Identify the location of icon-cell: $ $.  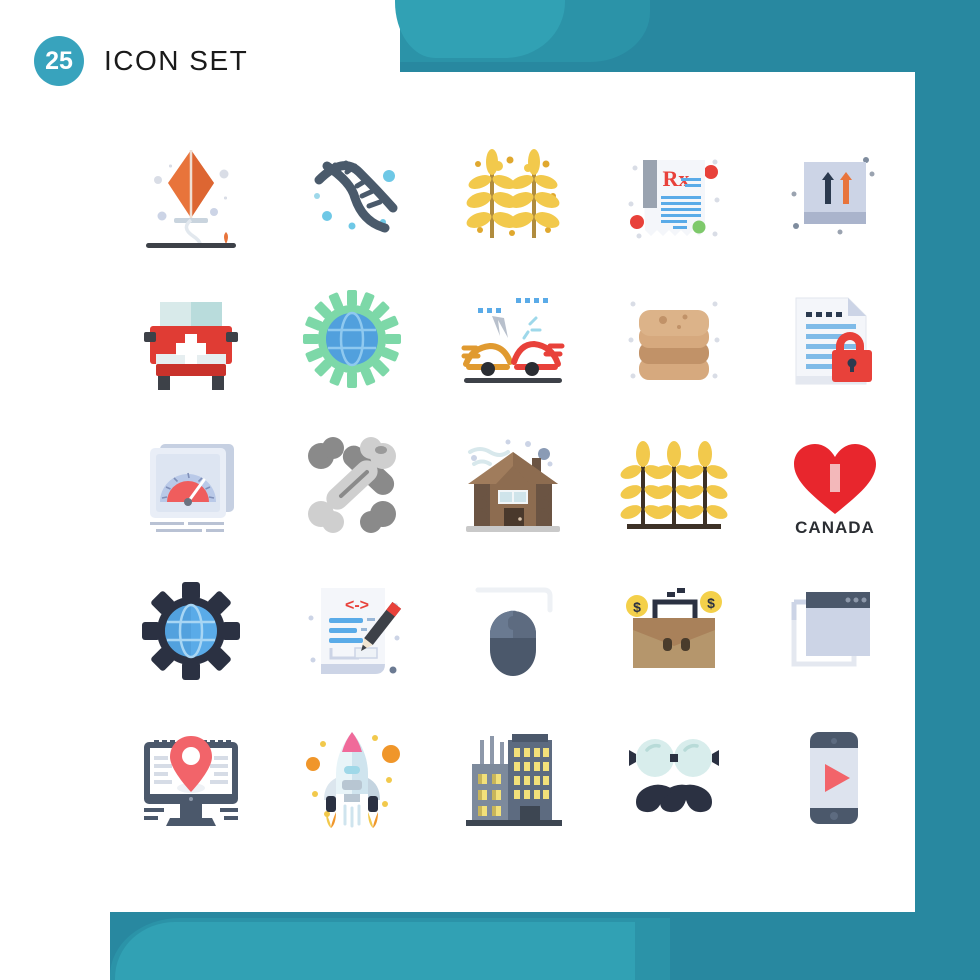
(673, 631).